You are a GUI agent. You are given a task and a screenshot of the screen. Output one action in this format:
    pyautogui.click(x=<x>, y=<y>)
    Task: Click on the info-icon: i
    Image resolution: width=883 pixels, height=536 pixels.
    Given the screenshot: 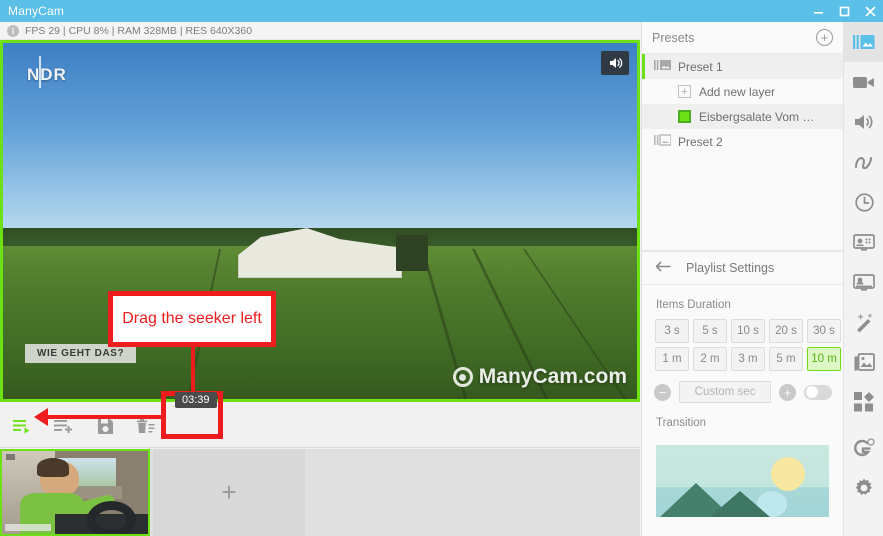 What is the action you would take?
    pyautogui.click(x=13, y=30)
    